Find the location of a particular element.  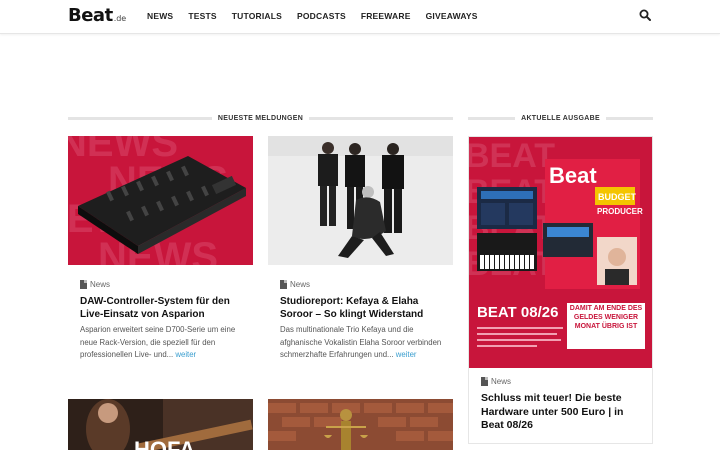

guitar-photo: HOFA is located at coordinates (160, 424).